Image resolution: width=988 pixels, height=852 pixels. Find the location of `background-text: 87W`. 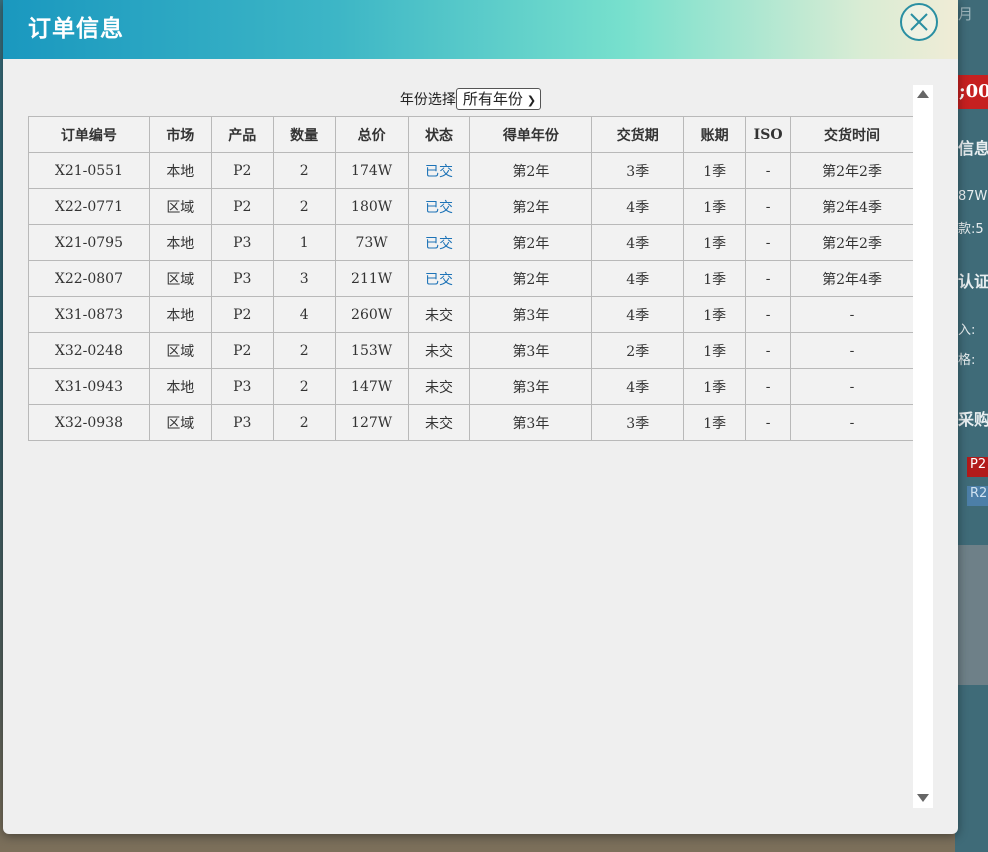

background-text: 87W is located at coordinates (973, 196).